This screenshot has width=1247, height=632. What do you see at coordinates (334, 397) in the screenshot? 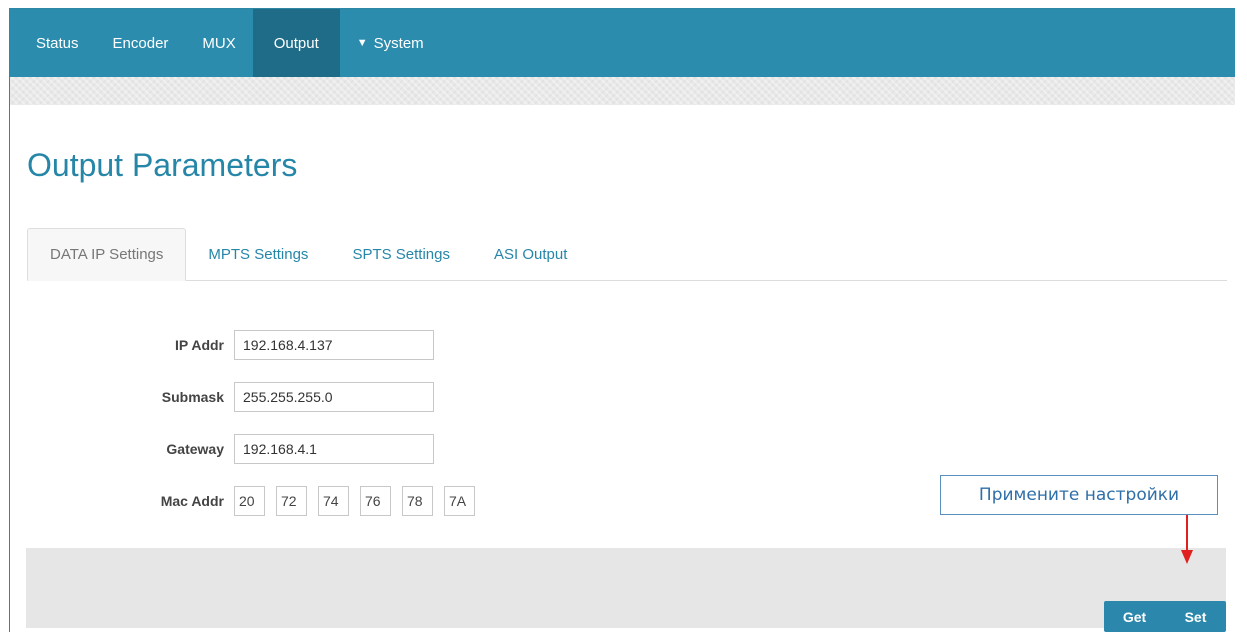
I see `submask-input` at bounding box center [334, 397].